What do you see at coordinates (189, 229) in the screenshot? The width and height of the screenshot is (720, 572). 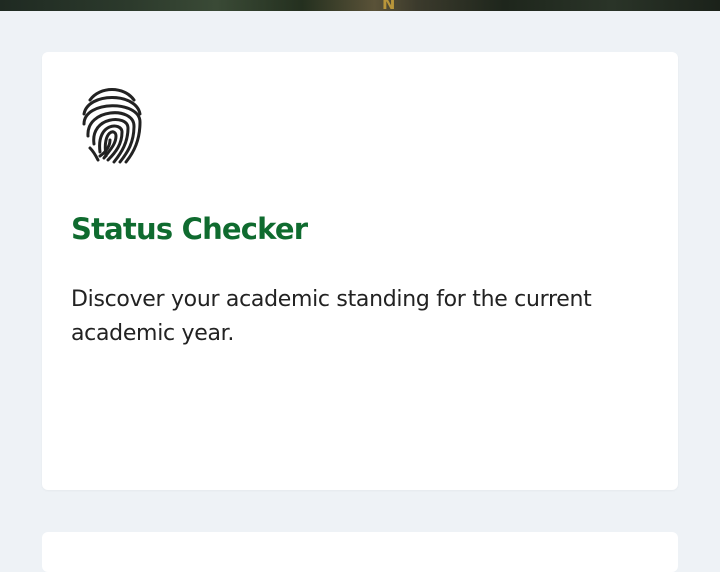 I see `card-title: Status Checker` at bounding box center [189, 229].